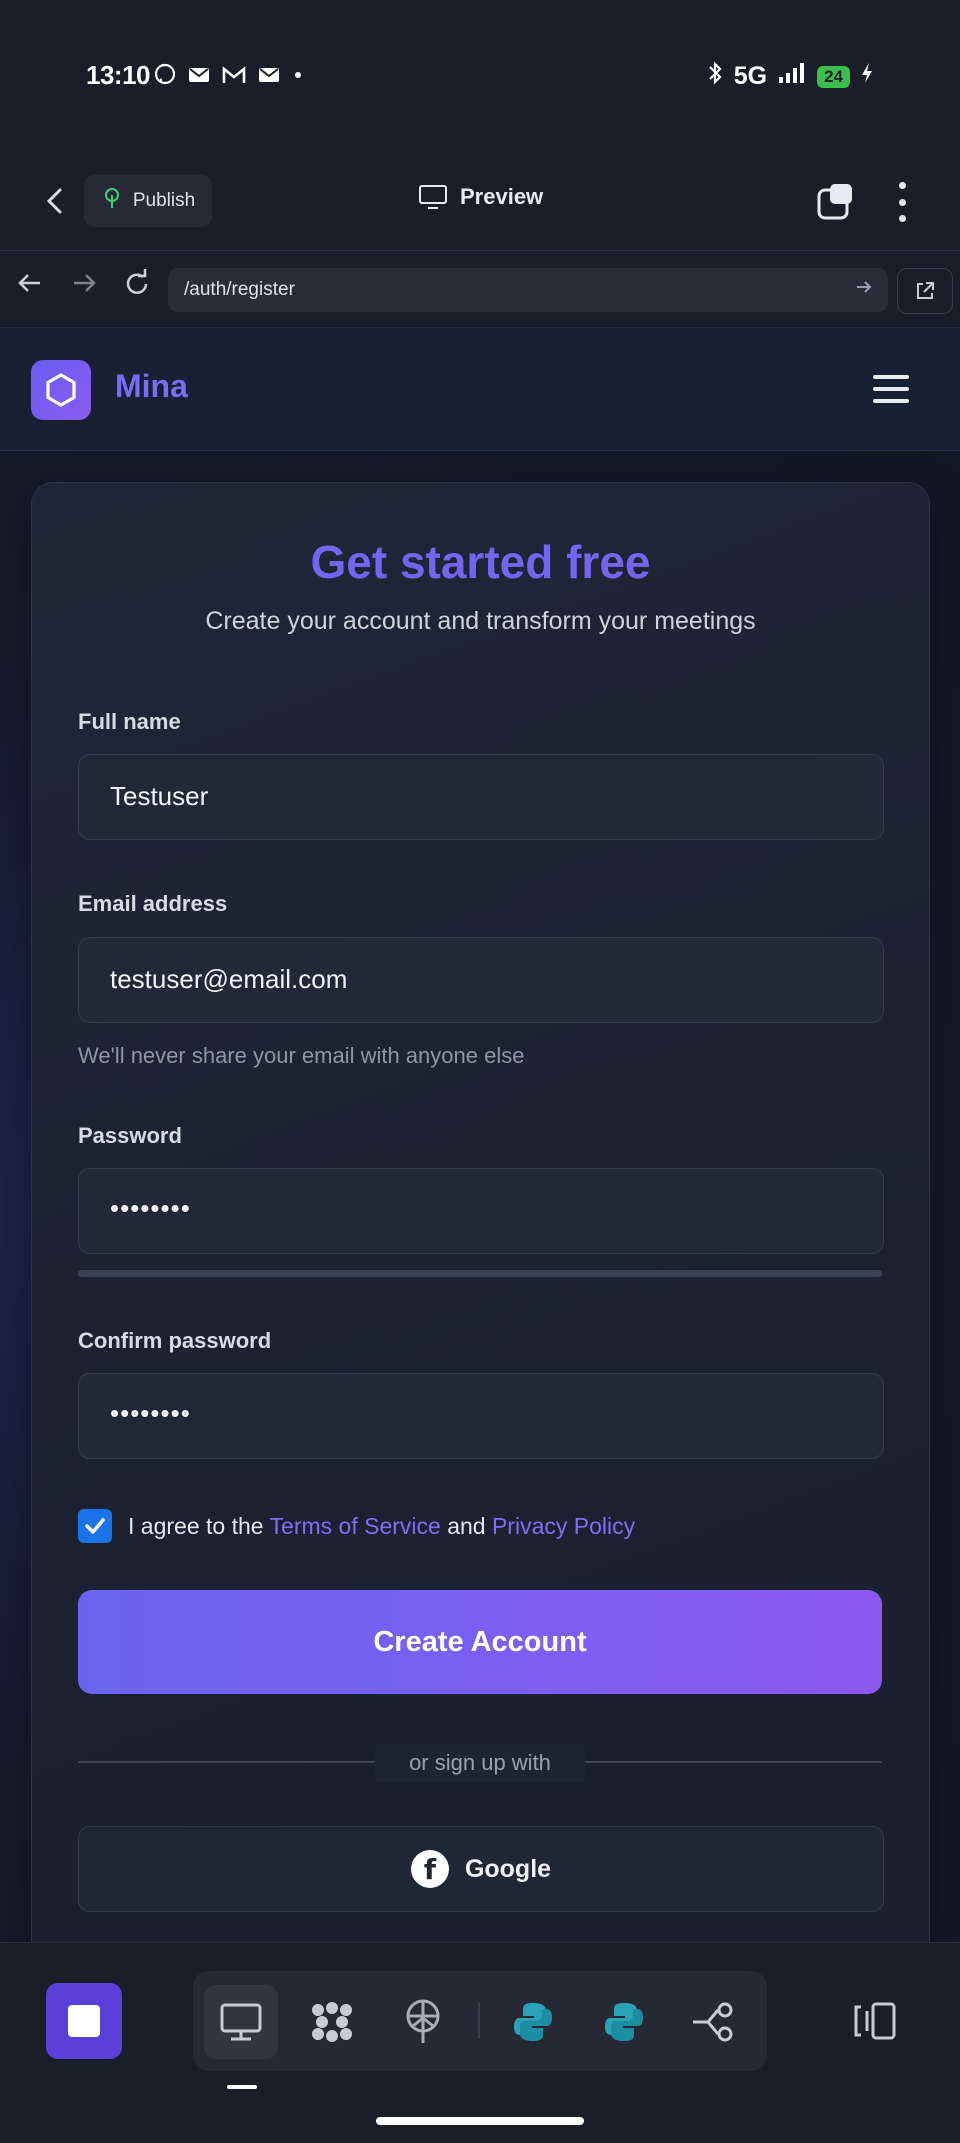  I want to click on workflow-icon, so click(713, 2022).